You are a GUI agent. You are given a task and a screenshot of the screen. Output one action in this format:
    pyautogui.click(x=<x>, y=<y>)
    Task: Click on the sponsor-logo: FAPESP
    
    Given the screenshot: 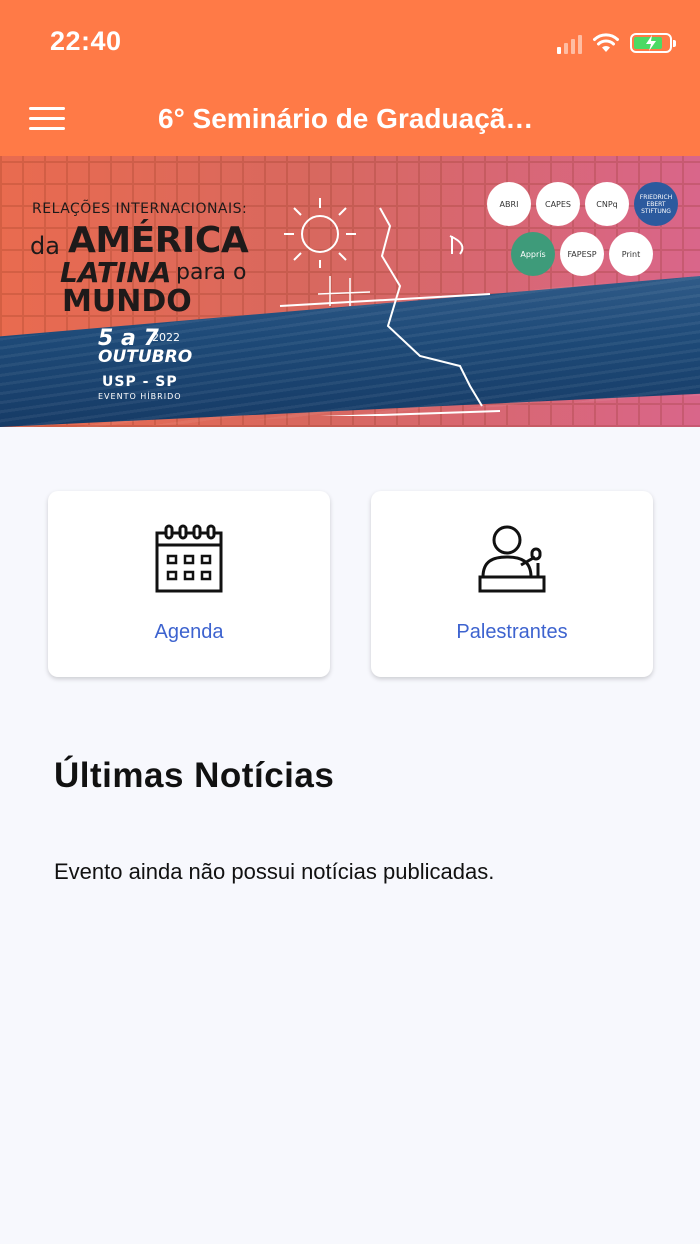 What is the action you would take?
    pyautogui.click(x=582, y=254)
    